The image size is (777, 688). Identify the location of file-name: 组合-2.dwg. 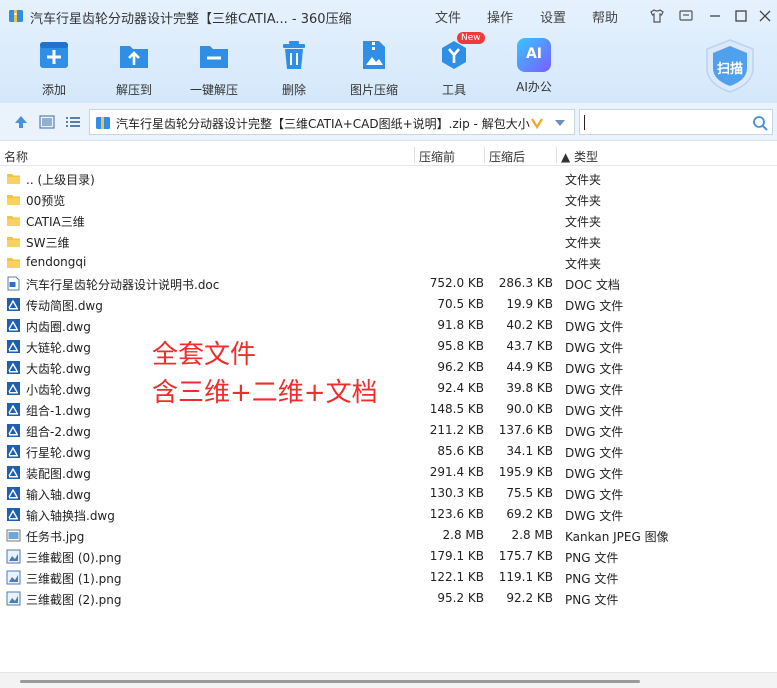
(58, 432).